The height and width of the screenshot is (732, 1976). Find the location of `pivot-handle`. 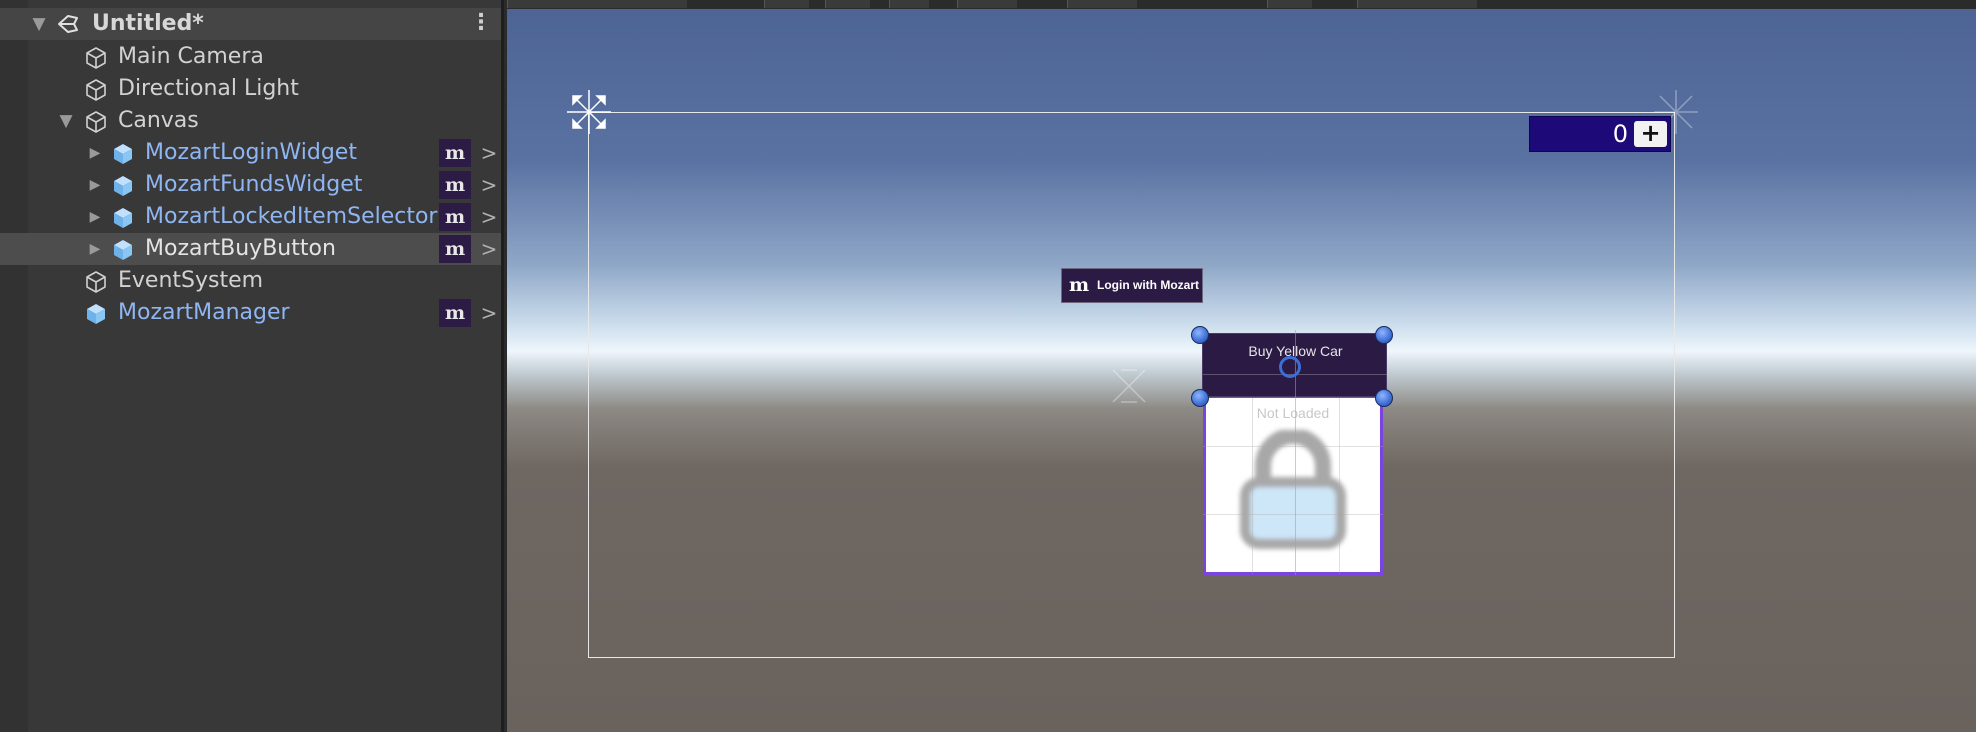

pivot-handle is located at coordinates (1290, 367).